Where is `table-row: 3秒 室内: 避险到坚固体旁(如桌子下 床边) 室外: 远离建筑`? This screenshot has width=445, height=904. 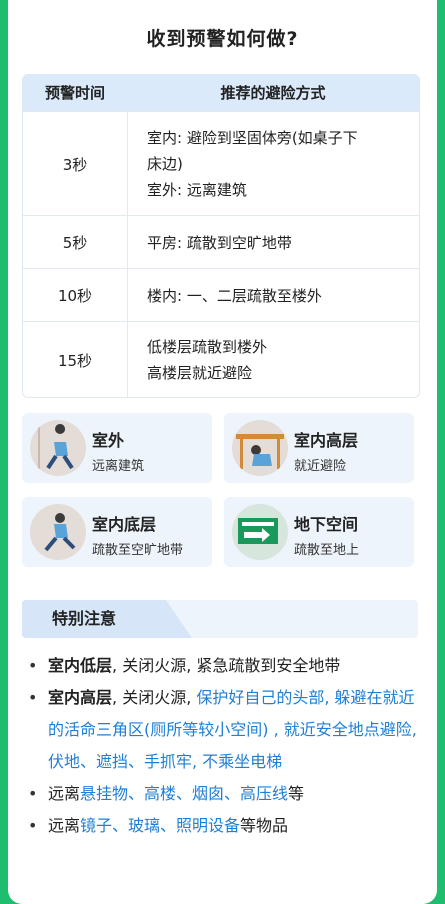 table-row: 3秒 室内: 避险到坚固体旁(如桌子下 床边) 室外: 远离建筑 is located at coordinates (221, 163).